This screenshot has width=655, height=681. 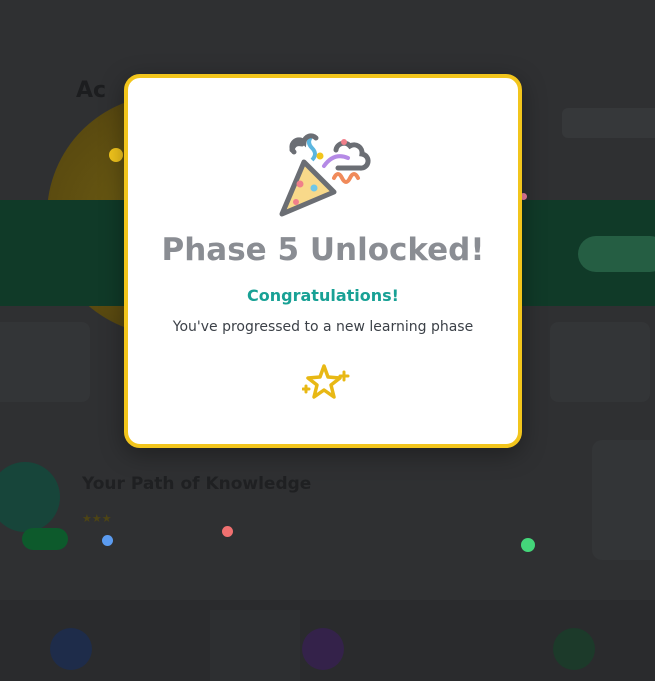 What do you see at coordinates (325, 175) in the screenshot?
I see `party-popper-icon` at bounding box center [325, 175].